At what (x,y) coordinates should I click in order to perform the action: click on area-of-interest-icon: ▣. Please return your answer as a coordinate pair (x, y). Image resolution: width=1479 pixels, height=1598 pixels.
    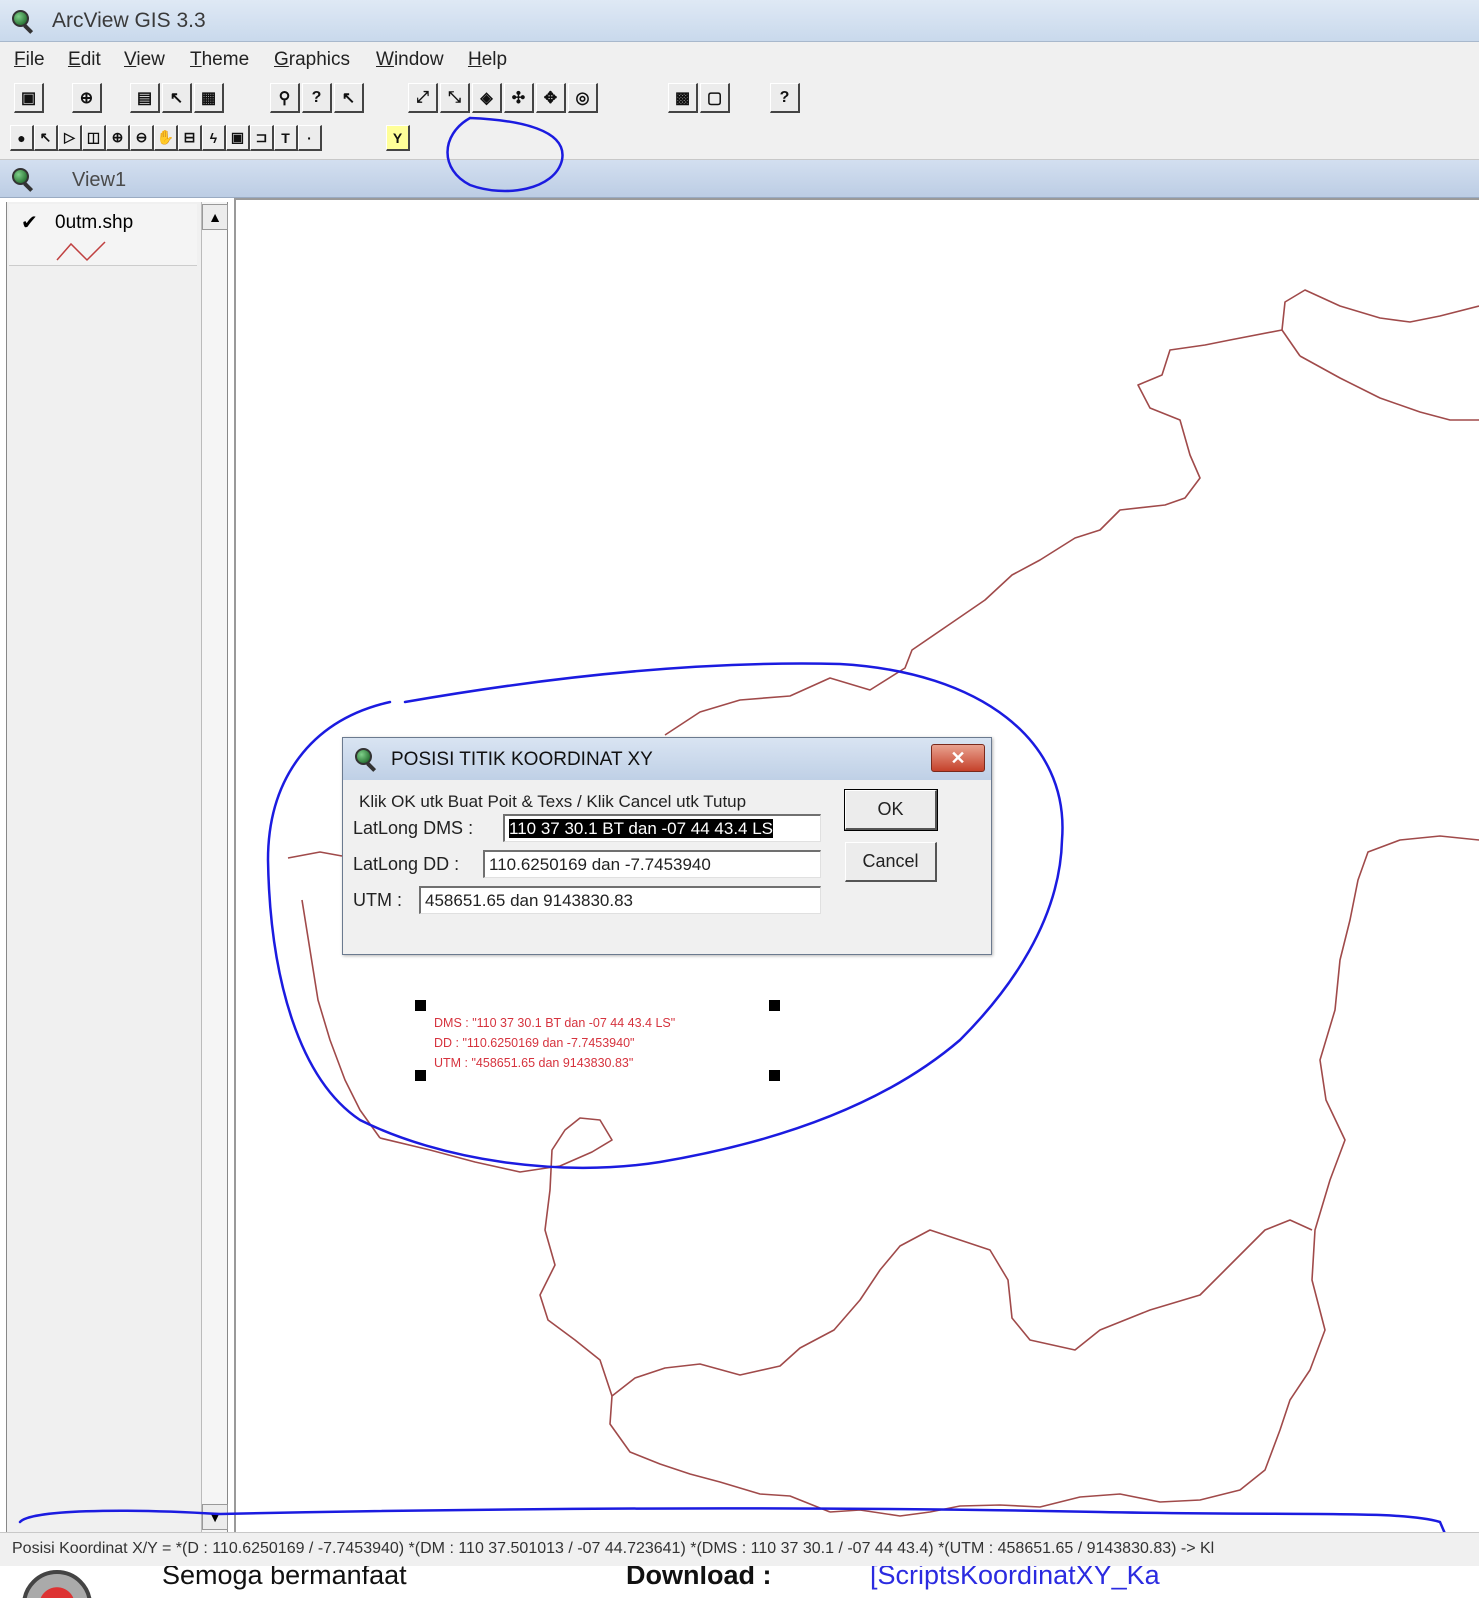
    Looking at the image, I should click on (238, 138).